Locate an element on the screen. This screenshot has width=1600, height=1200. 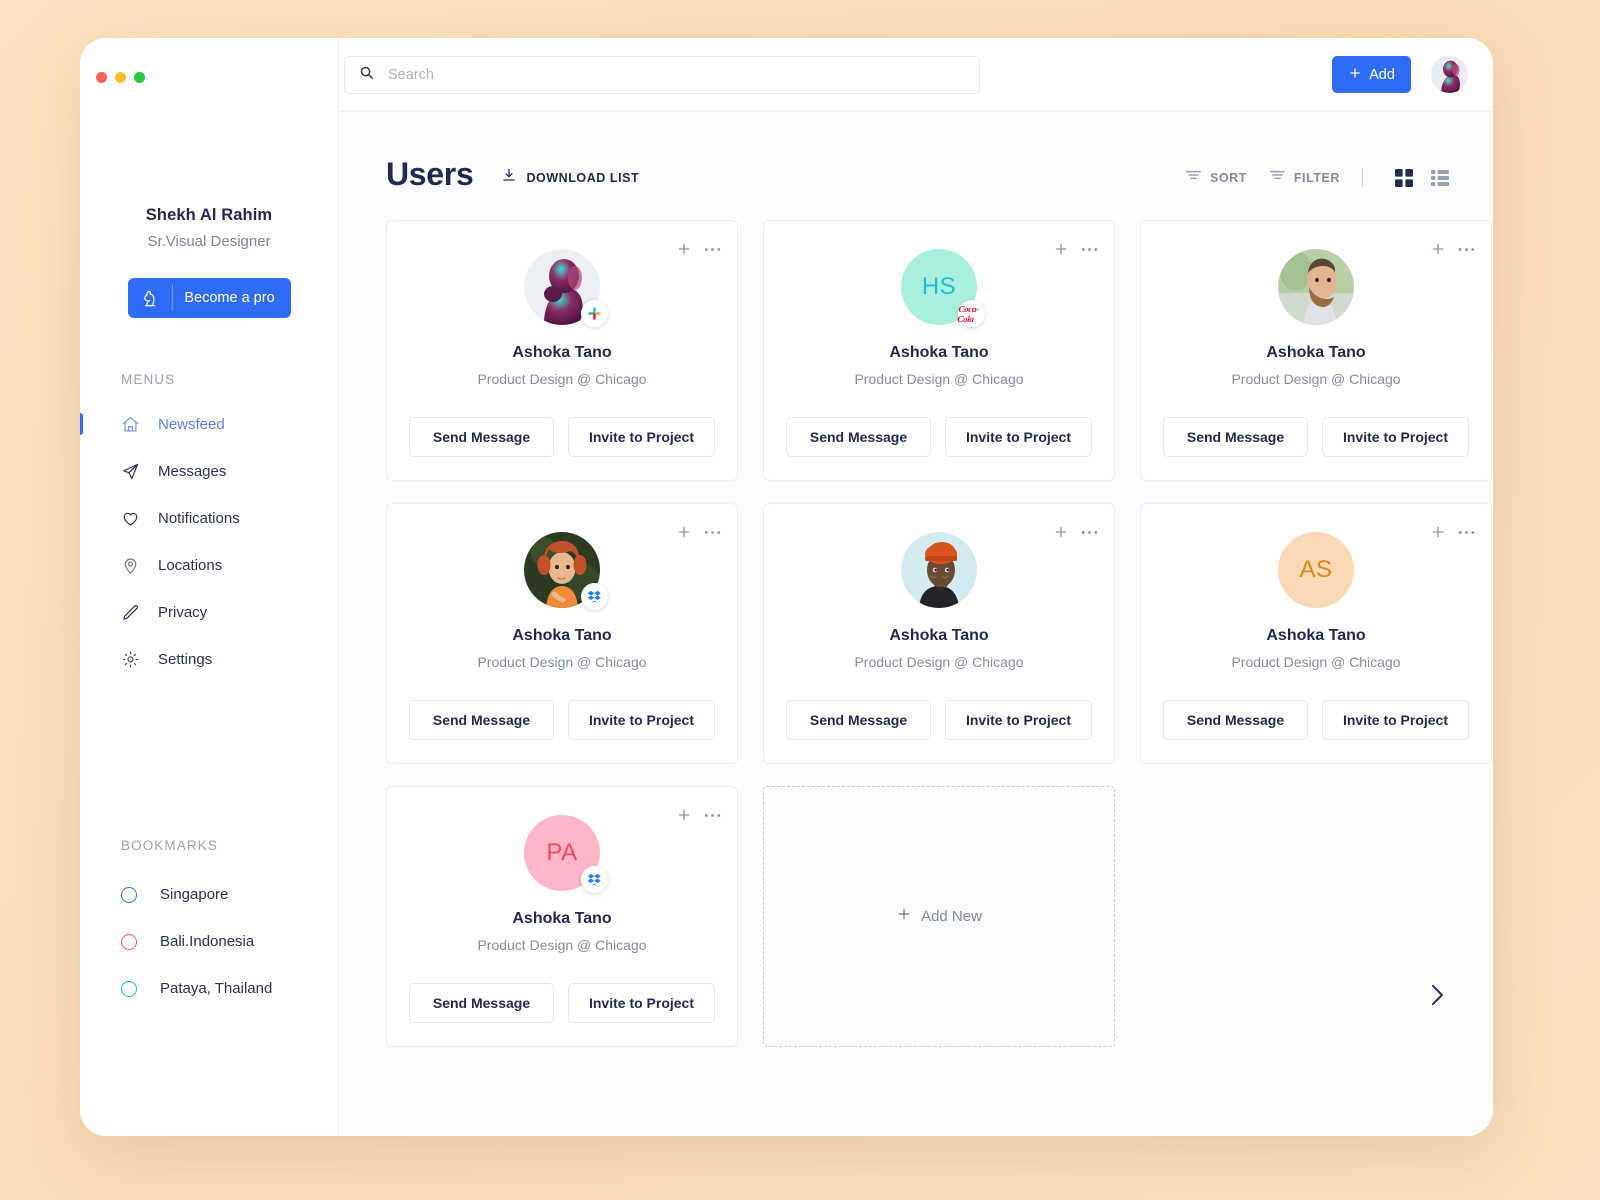
card-actions is located at coordinates (698, 815).